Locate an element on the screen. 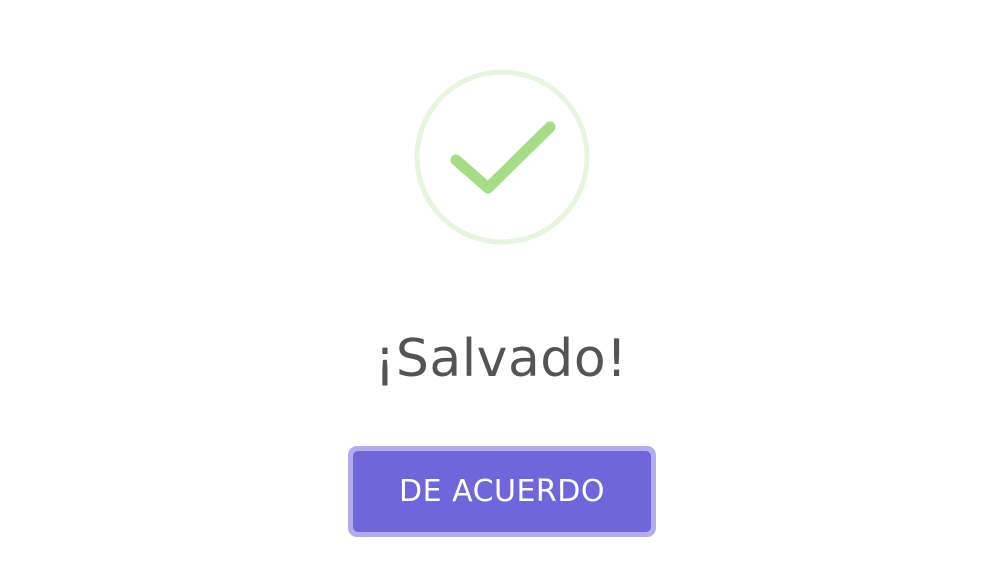 This screenshot has height=576, width=1002. success-ring is located at coordinates (502, 157).